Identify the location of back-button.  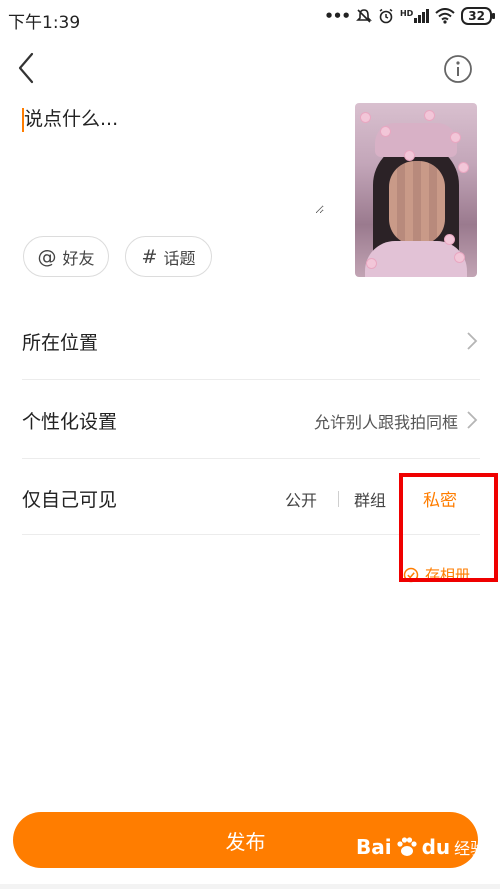
(28, 68).